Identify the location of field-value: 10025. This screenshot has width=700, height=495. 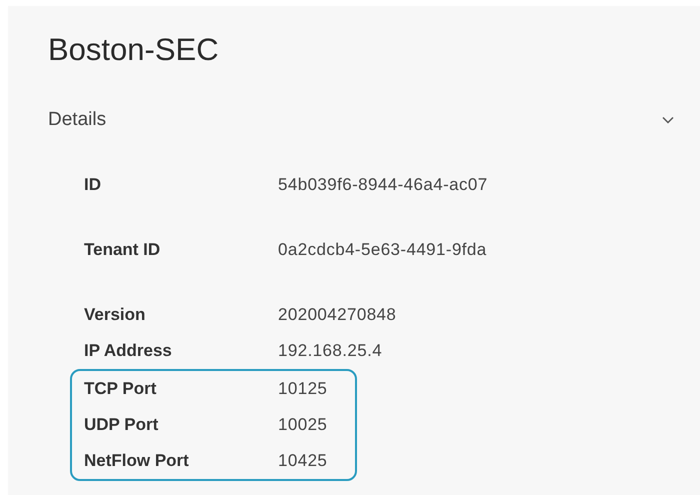
(303, 425).